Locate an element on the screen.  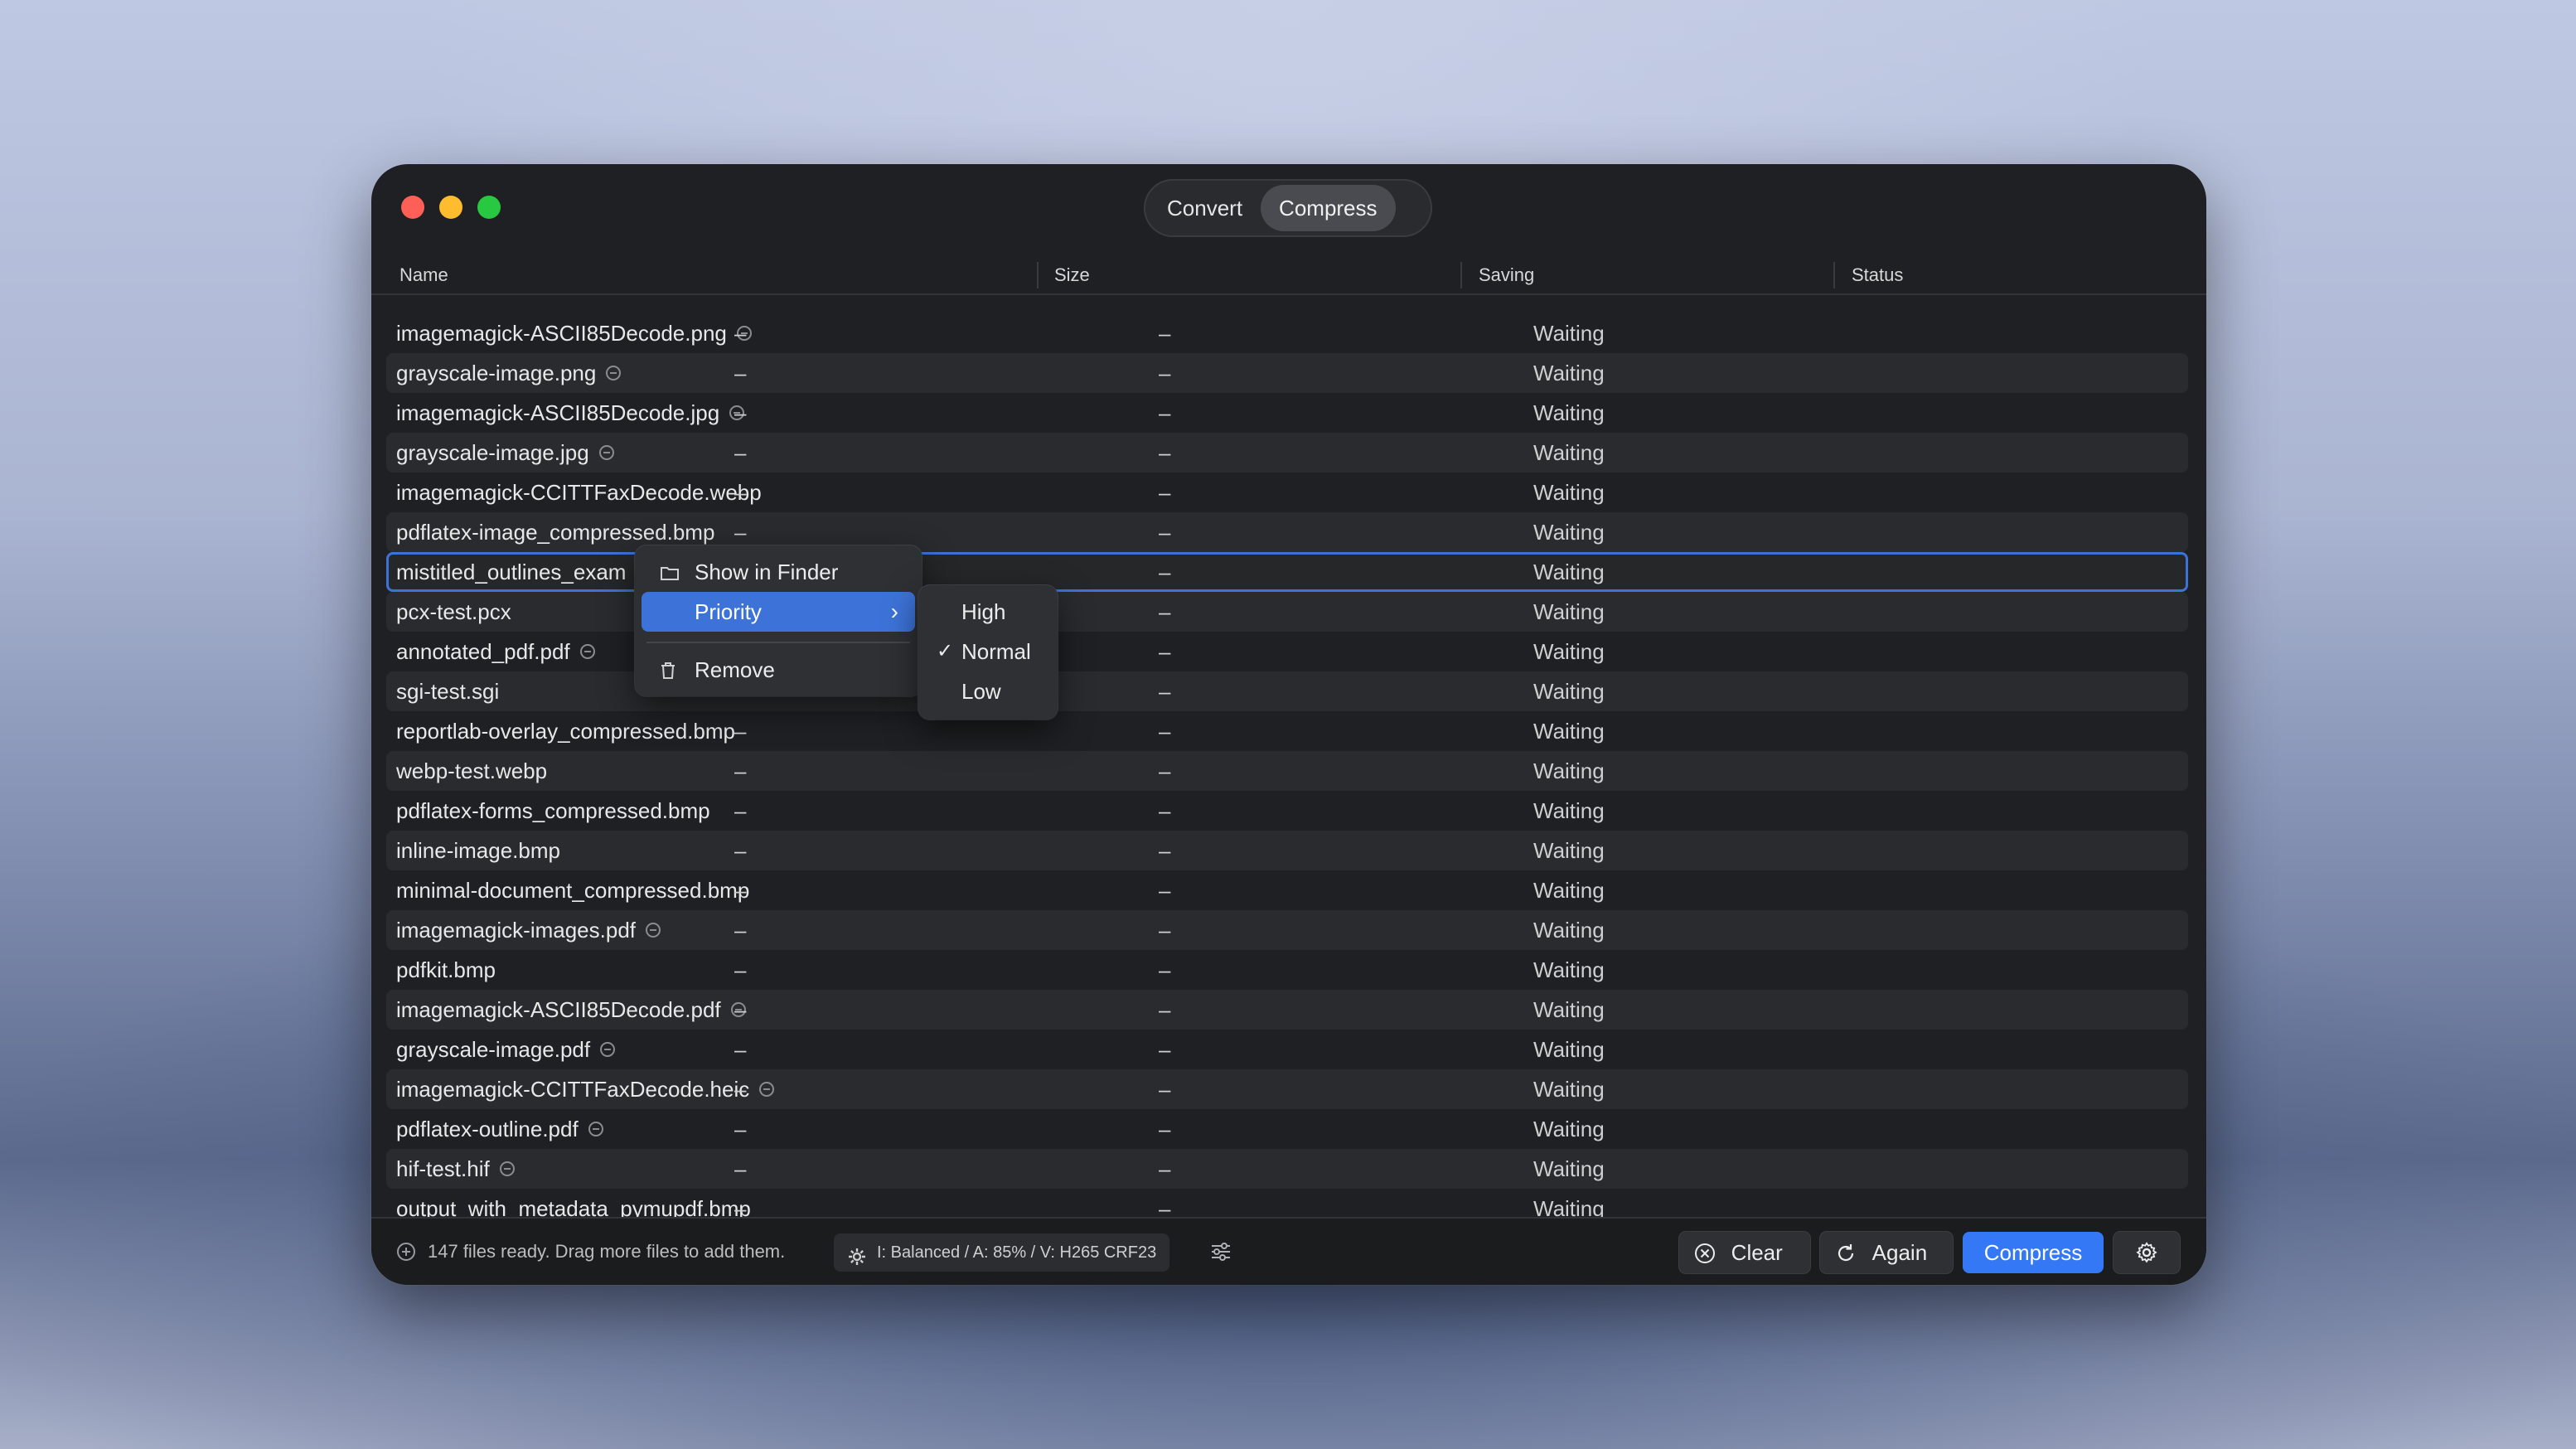
name-text: pdflatex-image_compressed.bmp is located at coordinates (555, 532).